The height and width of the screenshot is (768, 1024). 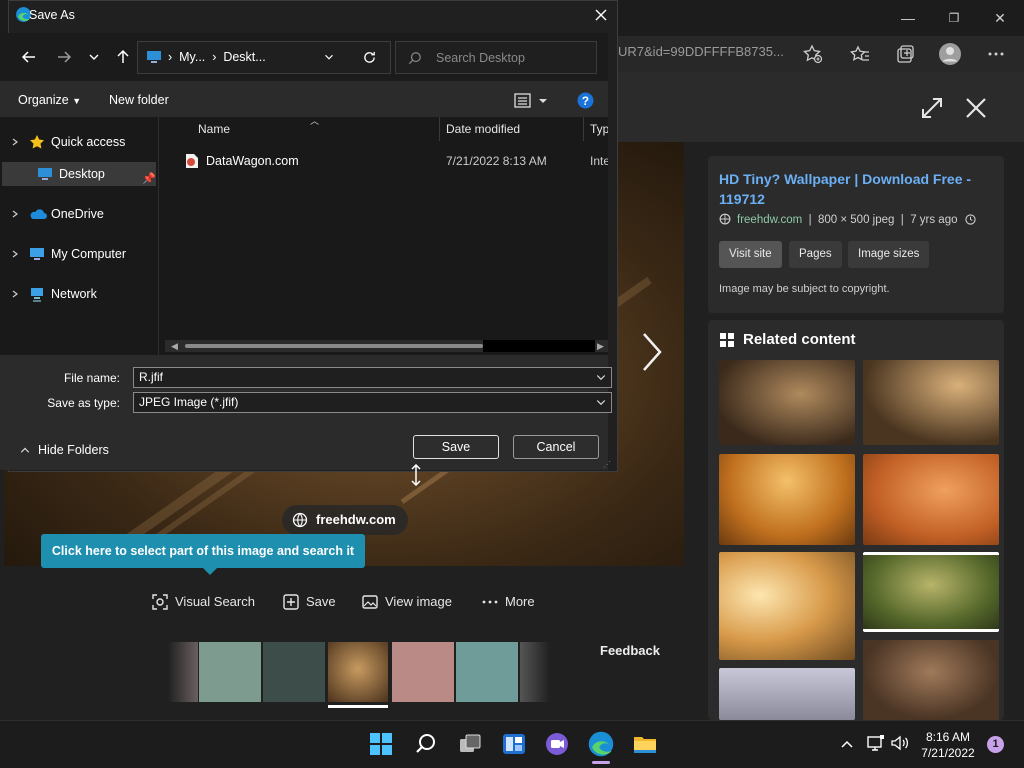 I want to click on profile-avatar, so click(x=950, y=54).